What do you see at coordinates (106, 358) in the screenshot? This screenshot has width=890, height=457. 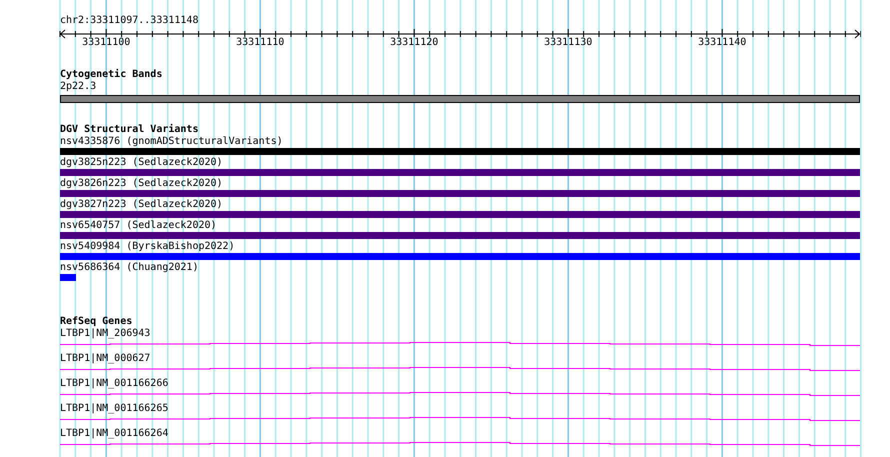 I see `gene-label: LTBP1|NM_000627` at bounding box center [106, 358].